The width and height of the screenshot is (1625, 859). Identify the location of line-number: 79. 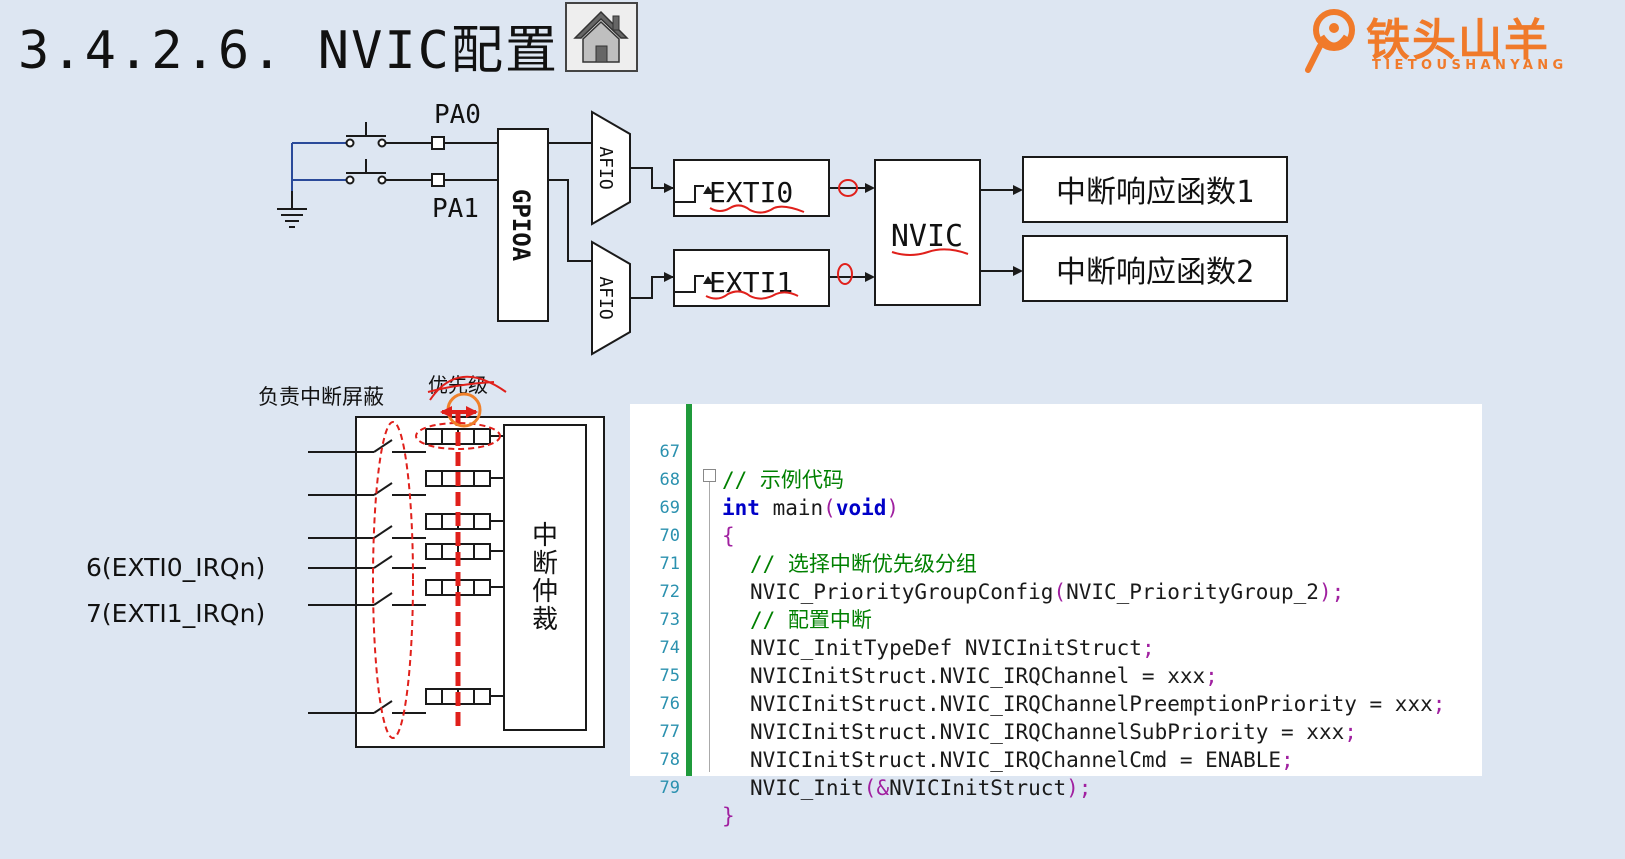
(669, 788).